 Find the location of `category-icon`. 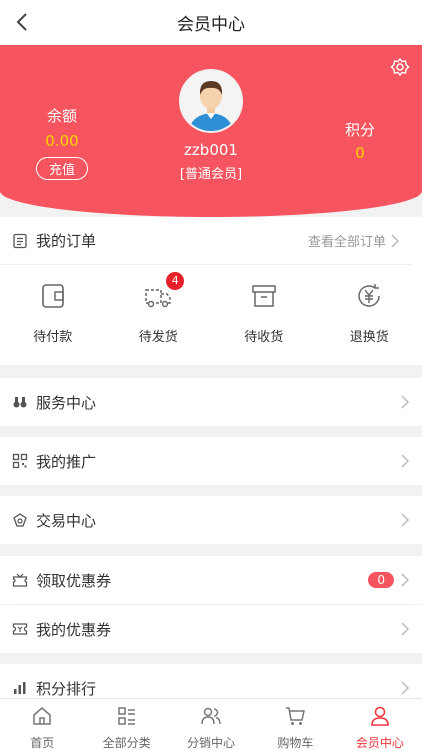

category-icon is located at coordinates (126, 716).